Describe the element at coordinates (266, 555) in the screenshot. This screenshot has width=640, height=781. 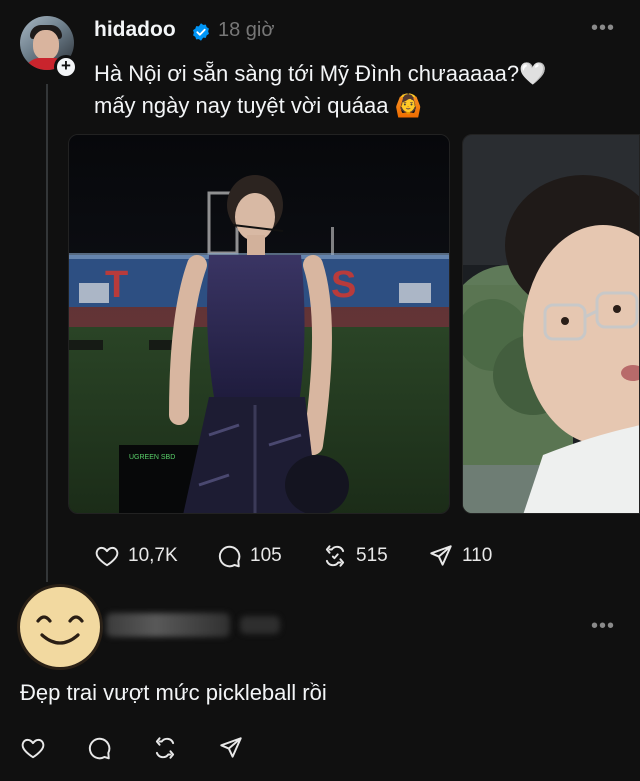
I see `comment-count: 105` at that location.